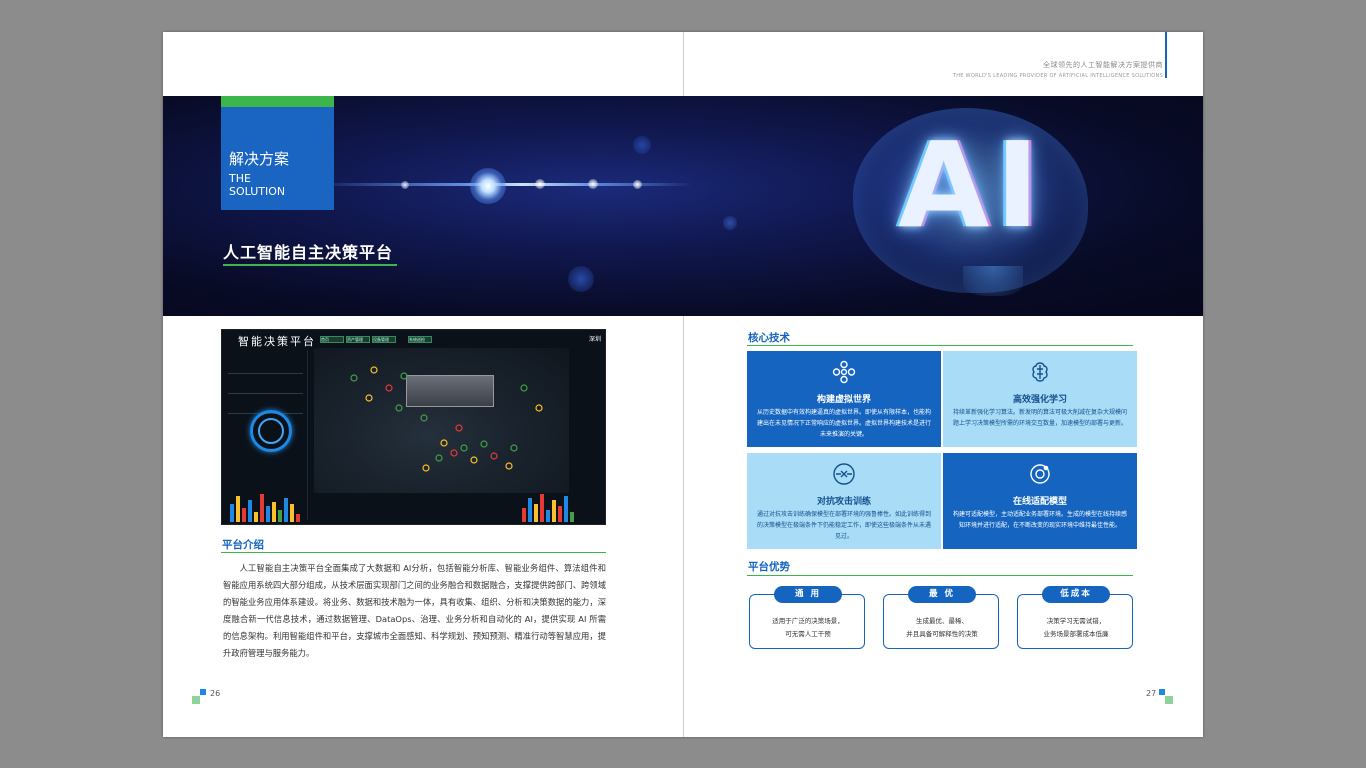  I want to click on advantages-title: 平台优势, so click(769, 567).